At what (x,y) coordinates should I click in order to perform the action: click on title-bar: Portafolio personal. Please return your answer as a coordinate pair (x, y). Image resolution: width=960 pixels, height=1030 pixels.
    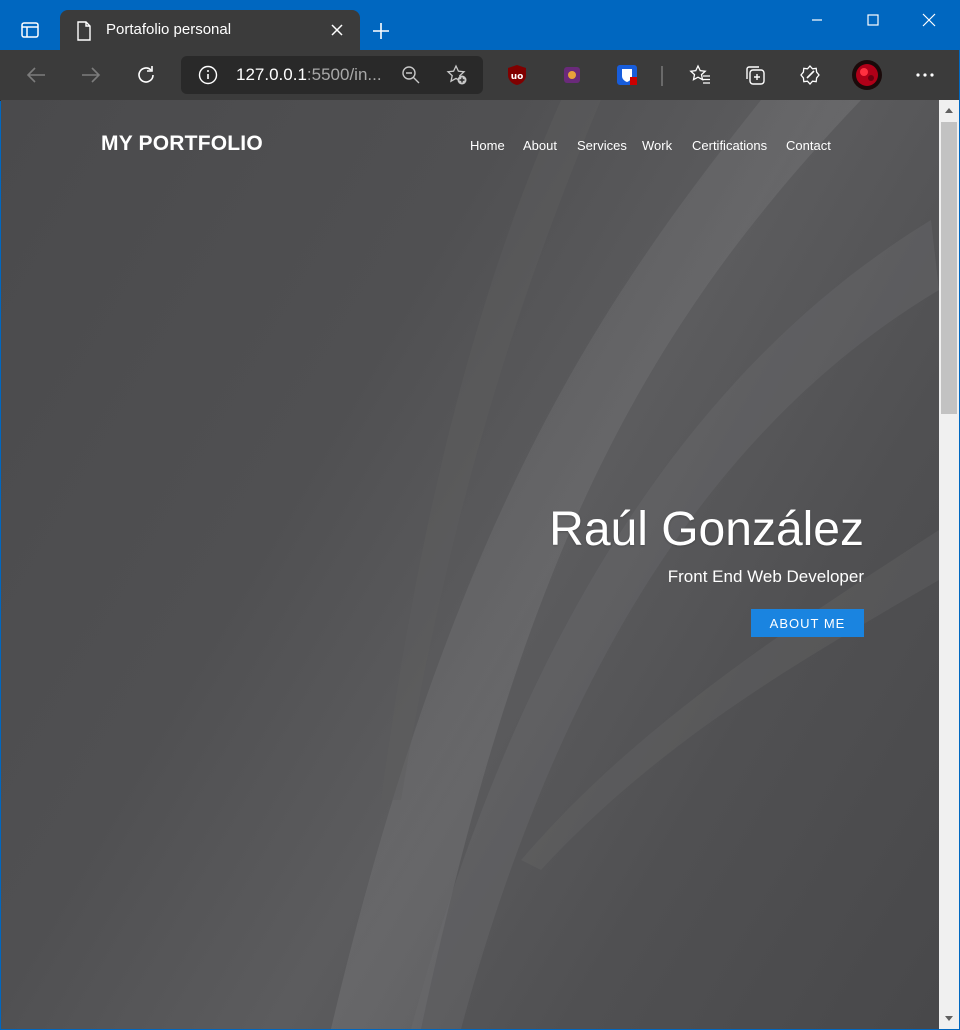
    Looking at the image, I should click on (480, 25).